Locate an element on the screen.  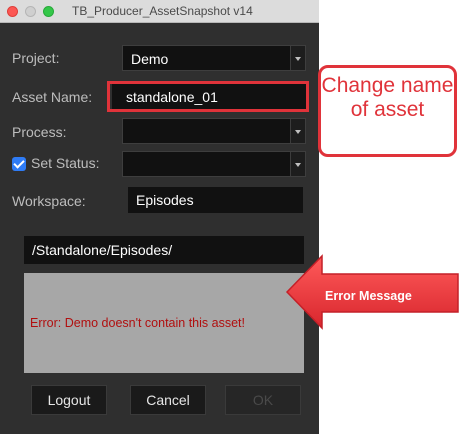
title-bar: TB_Producer_AssetSnapshot v14 is located at coordinates (159, 11).